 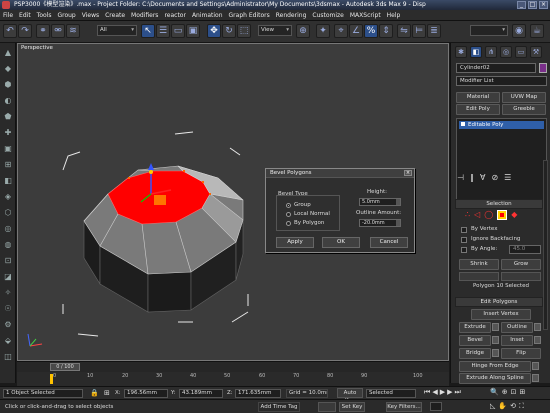 What do you see at coordinates (491, 52) in the screenshot?
I see `hierarchy-tab-icon: ⋔` at bounding box center [491, 52].